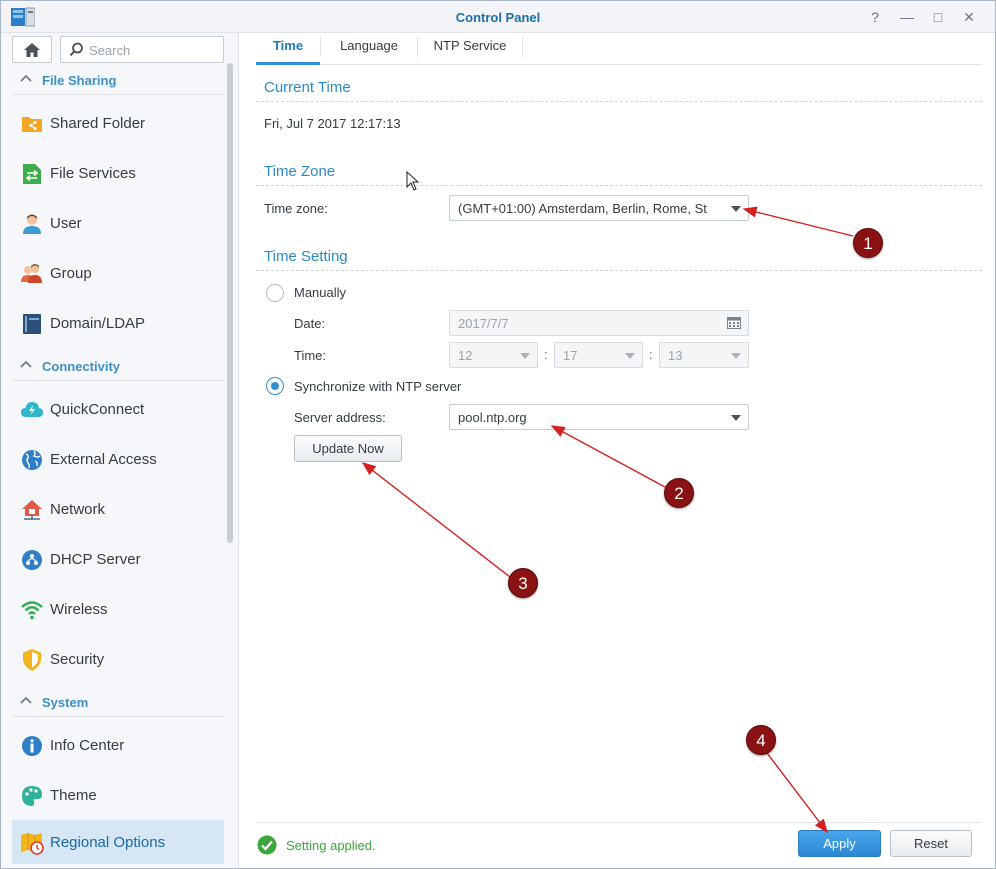 The image size is (996, 869). Describe the element at coordinates (118, 795) in the screenshot. I see `sidebar-item-theme: Theme` at that location.